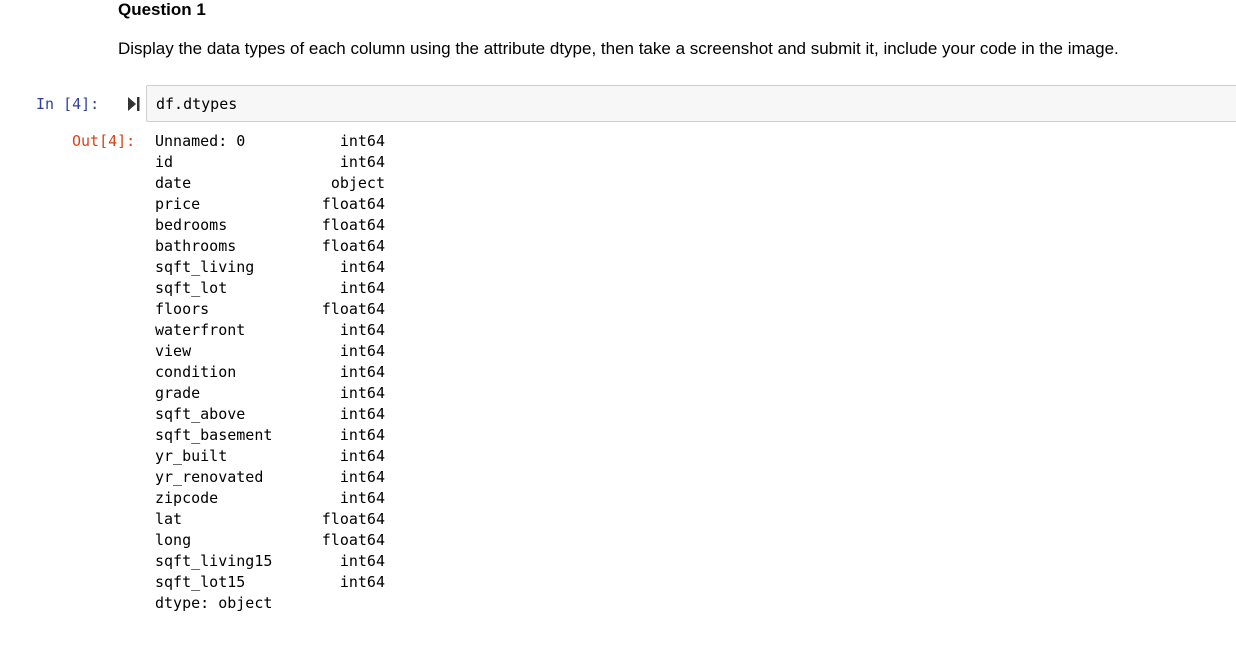 This screenshot has height=652, width=1236. I want to click on column-name: sqft_basement, so click(214, 435).